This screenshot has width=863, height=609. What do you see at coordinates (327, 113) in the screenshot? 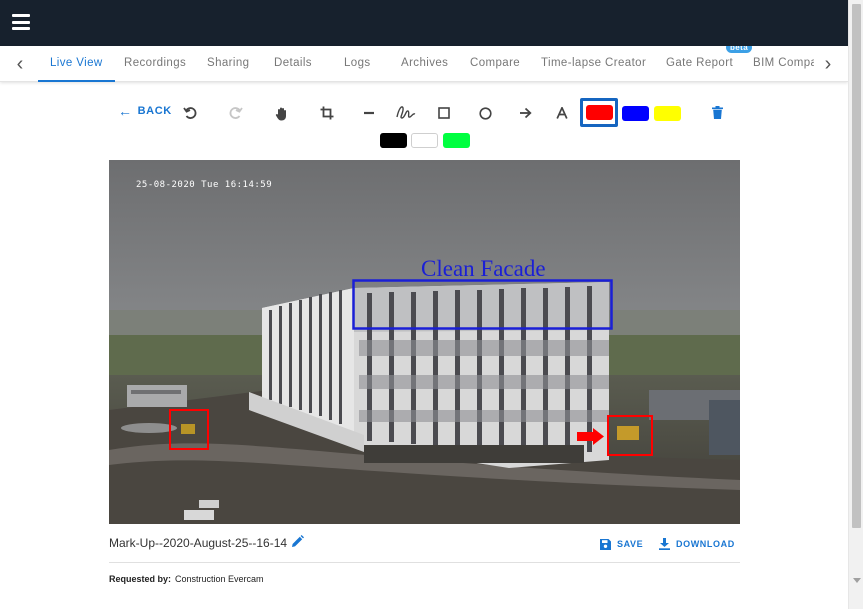
I see `crop-icon` at bounding box center [327, 113].